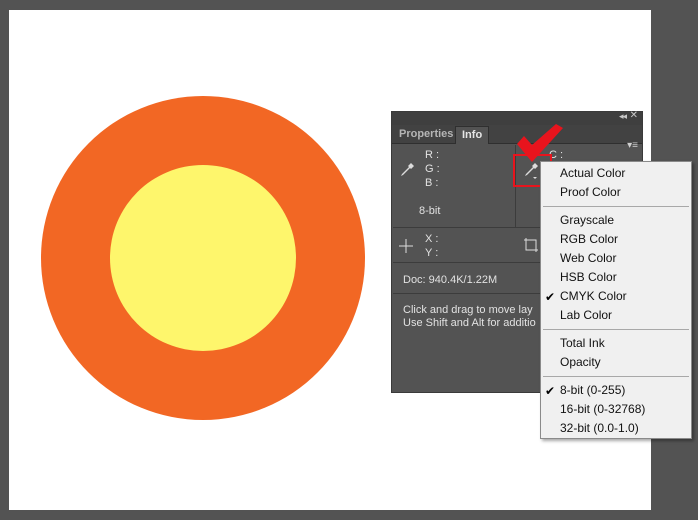 The height and width of the screenshot is (520, 698). What do you see at coordinates (616, 296) in the screenshot?
I see `menu-item-cmyk-color: CMYK Color` at bounding box center [616, 296].